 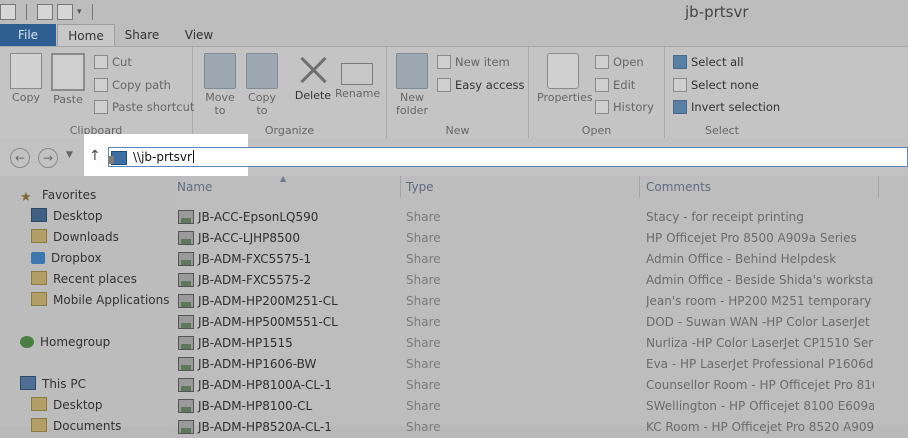 I want to click on new-item-button: New item, so click(x=473, y=62).